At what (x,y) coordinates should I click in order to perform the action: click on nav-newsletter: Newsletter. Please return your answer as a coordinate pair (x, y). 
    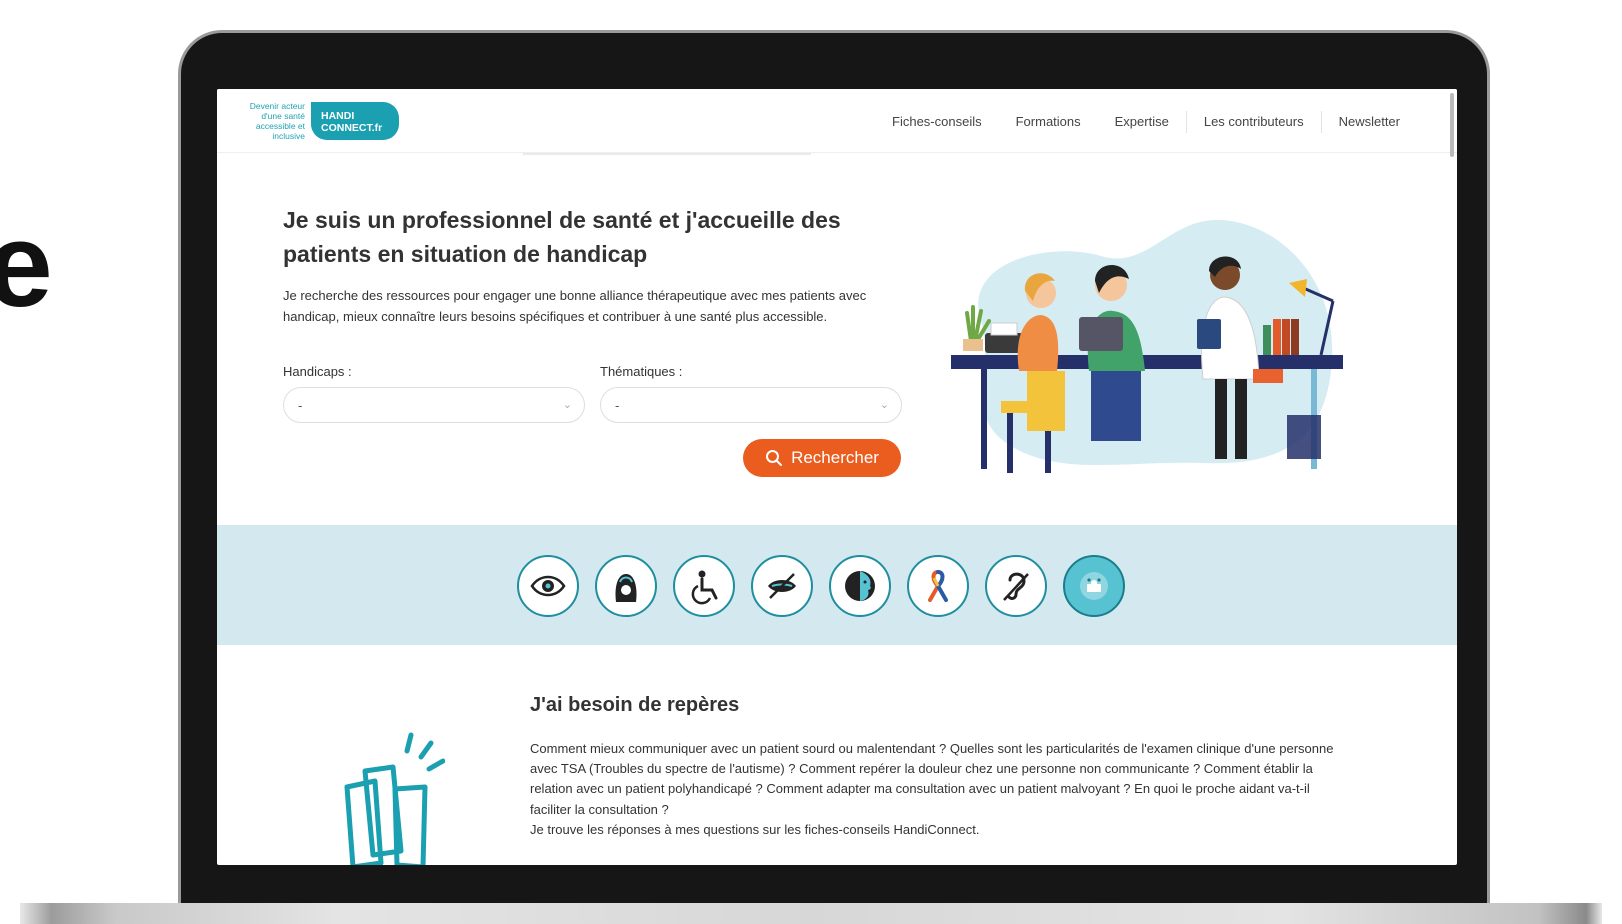
    Looking at the image, I should click on (1368, 122).